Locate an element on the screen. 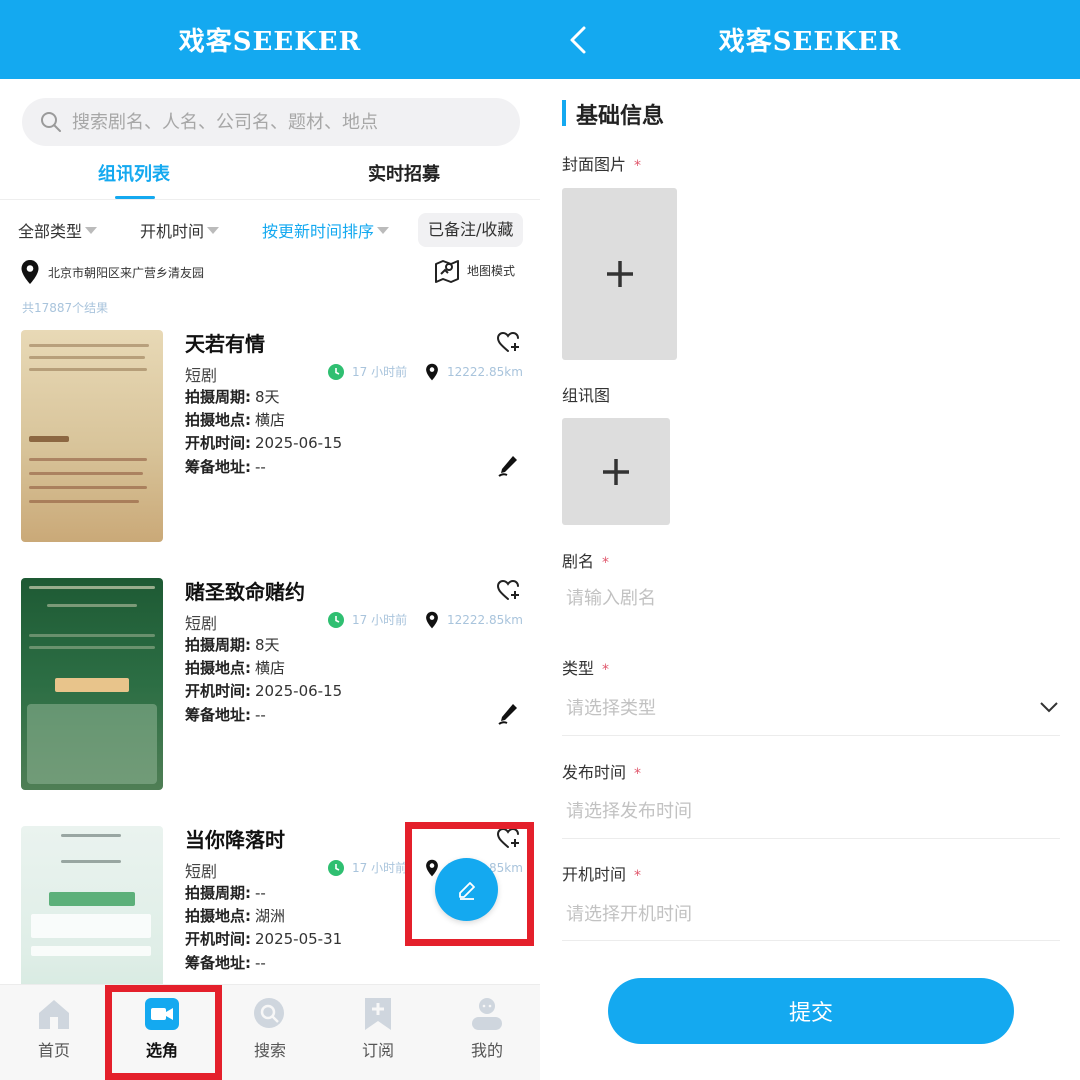  map-mode-button: 地图模式 is located at coordinates (474, 270).